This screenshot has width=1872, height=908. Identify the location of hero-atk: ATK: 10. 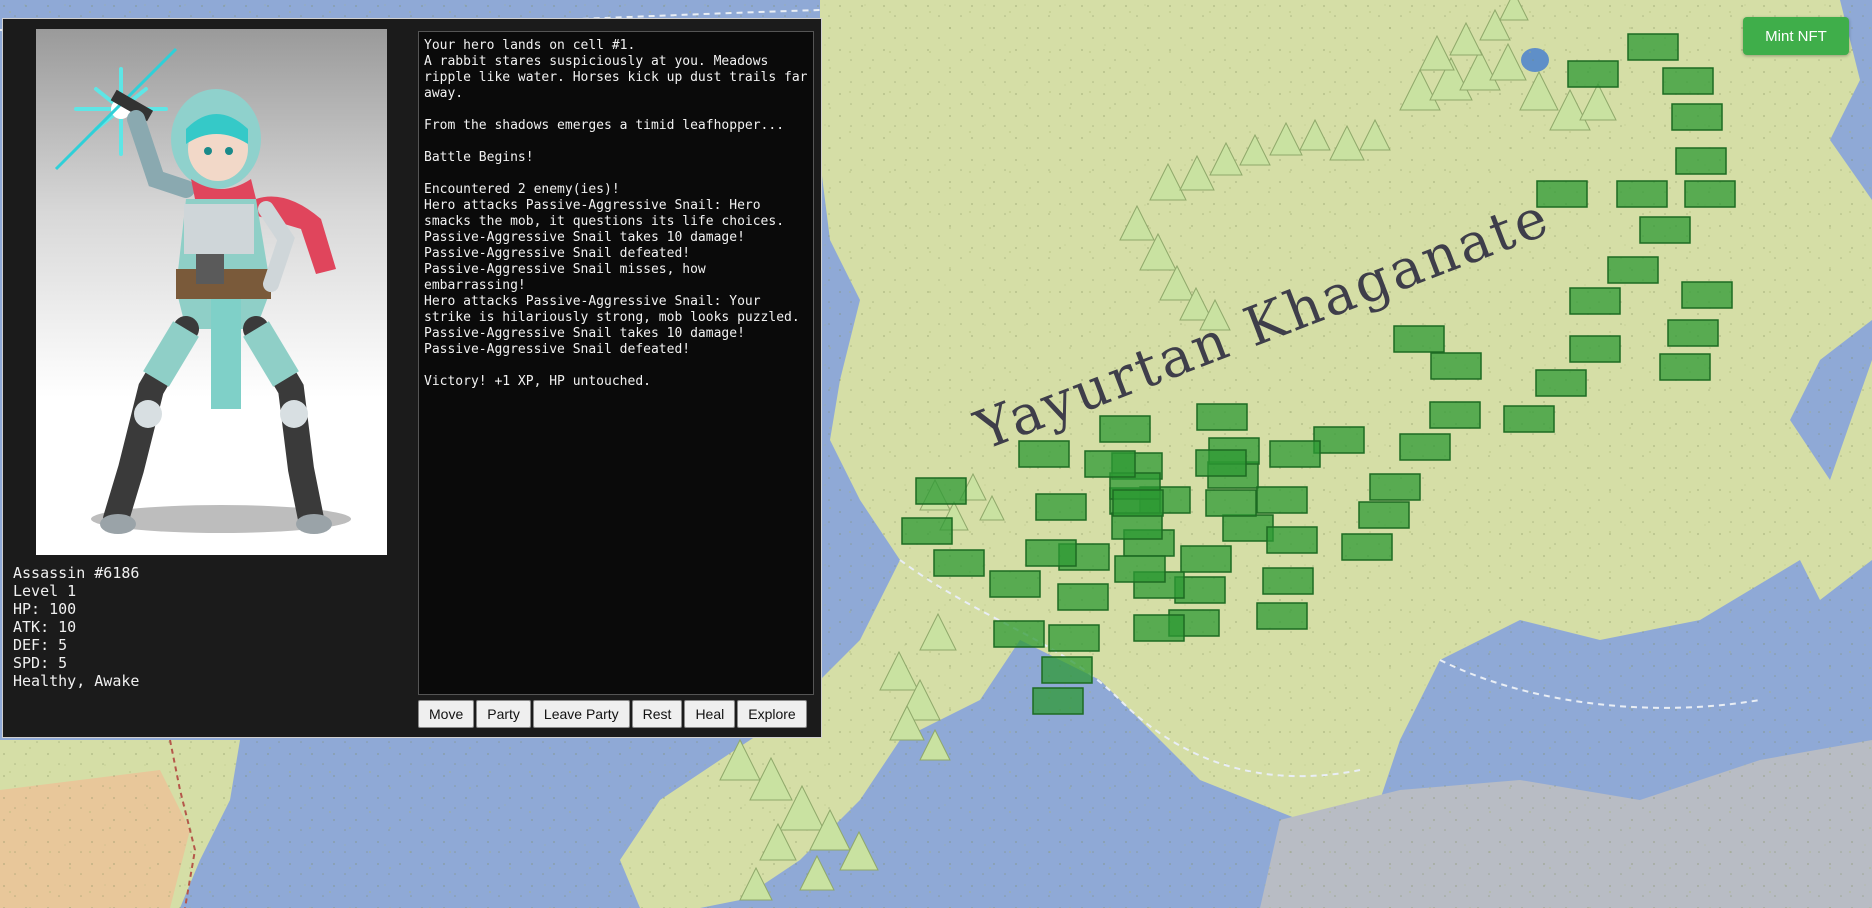
(45, 627).